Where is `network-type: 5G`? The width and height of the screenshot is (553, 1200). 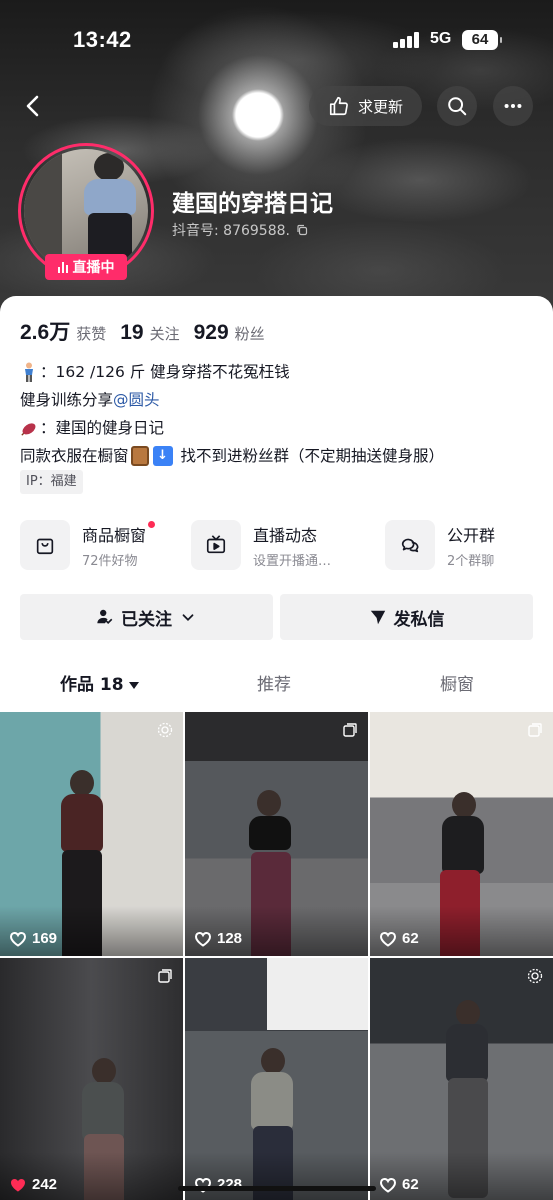
network-type: 5G is located at coordinates (441, 38).